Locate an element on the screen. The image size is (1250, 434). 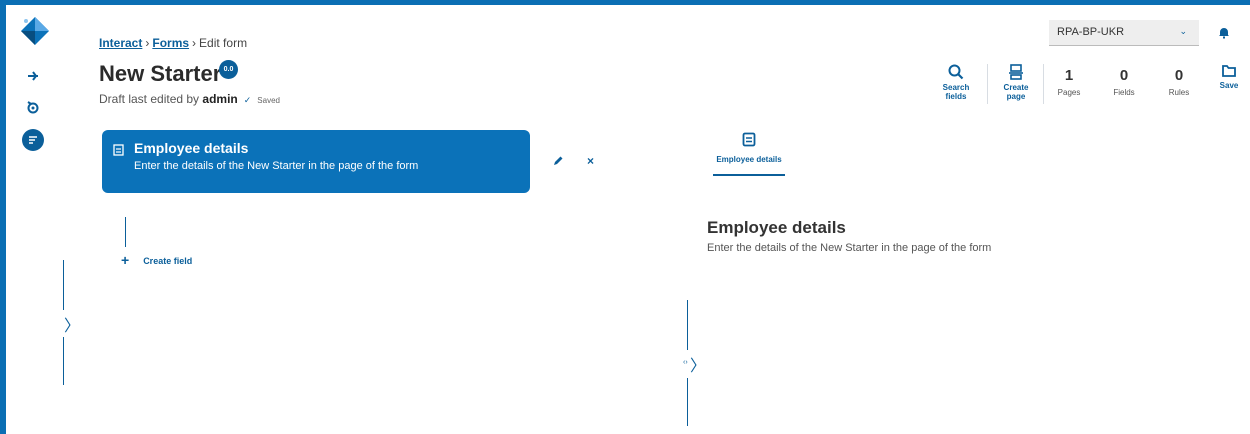
interact-icon is located at coordinates (33, 76).